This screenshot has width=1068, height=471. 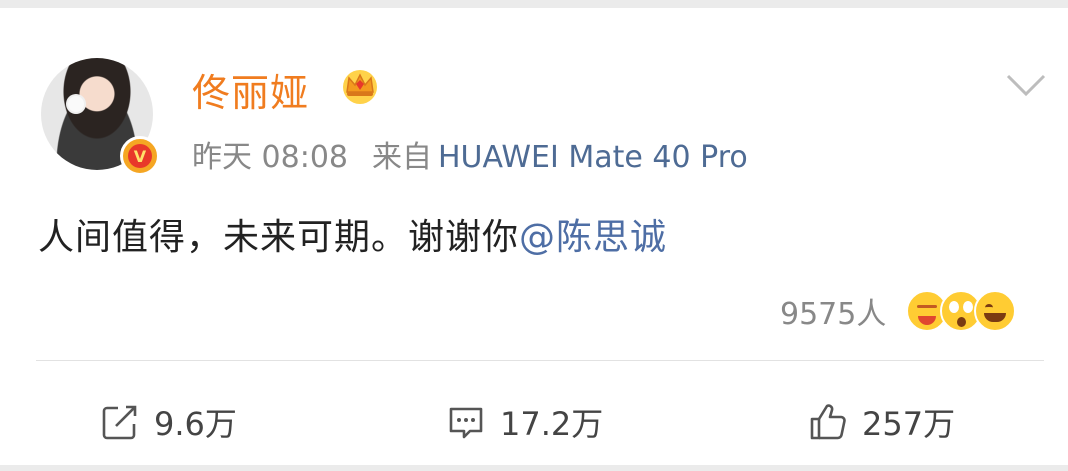 What do you see at coordinates (76, 104) in the screenshot?
I see `flower-decoration` at bounding box center [76, 104].